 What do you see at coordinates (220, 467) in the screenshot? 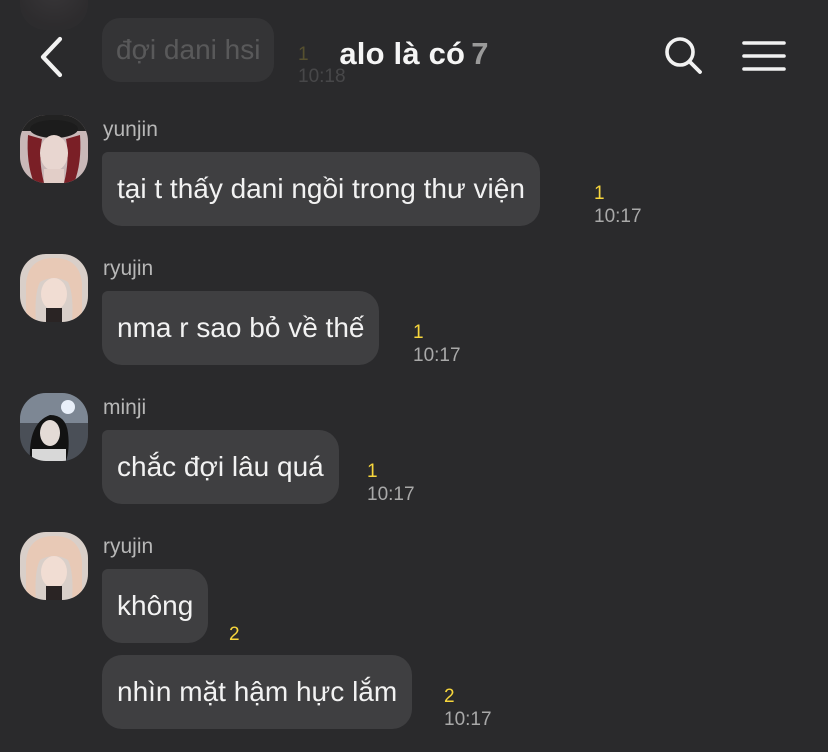
I see `message-bubble: chắc đợi lâu quá` at bounding box center [220, 467].